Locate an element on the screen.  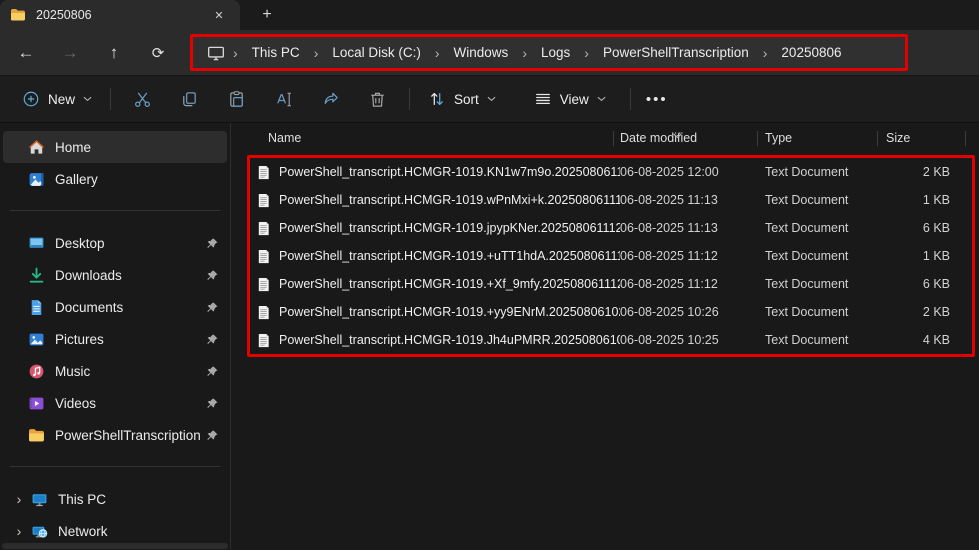
breadcrumb-item-windows: Windows is located at coordinates (481, 52).